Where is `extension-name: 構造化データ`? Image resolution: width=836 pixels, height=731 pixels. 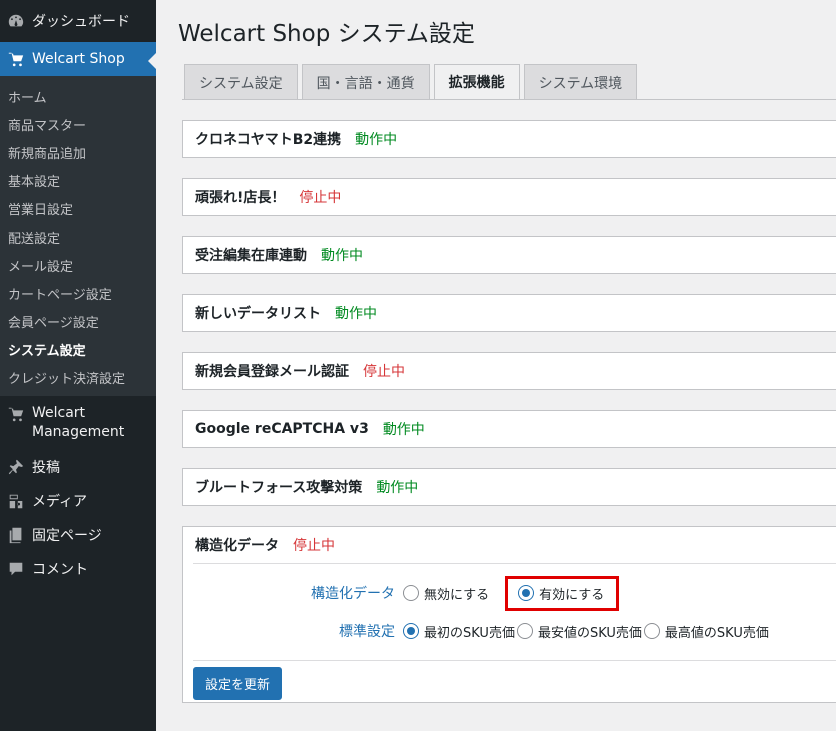
extension-name: 構造化データ is located at coordinates (237, 546).